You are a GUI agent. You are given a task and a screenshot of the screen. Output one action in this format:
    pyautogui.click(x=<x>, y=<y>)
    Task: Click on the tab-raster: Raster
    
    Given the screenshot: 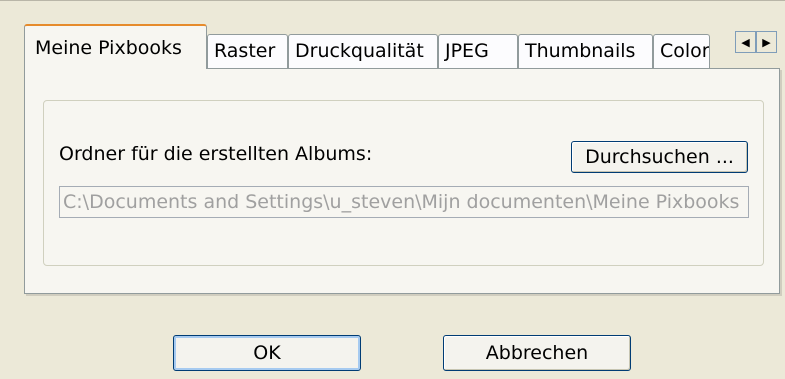 What is the action you would take?
    pyautogui.click(x=247, y=51)
    